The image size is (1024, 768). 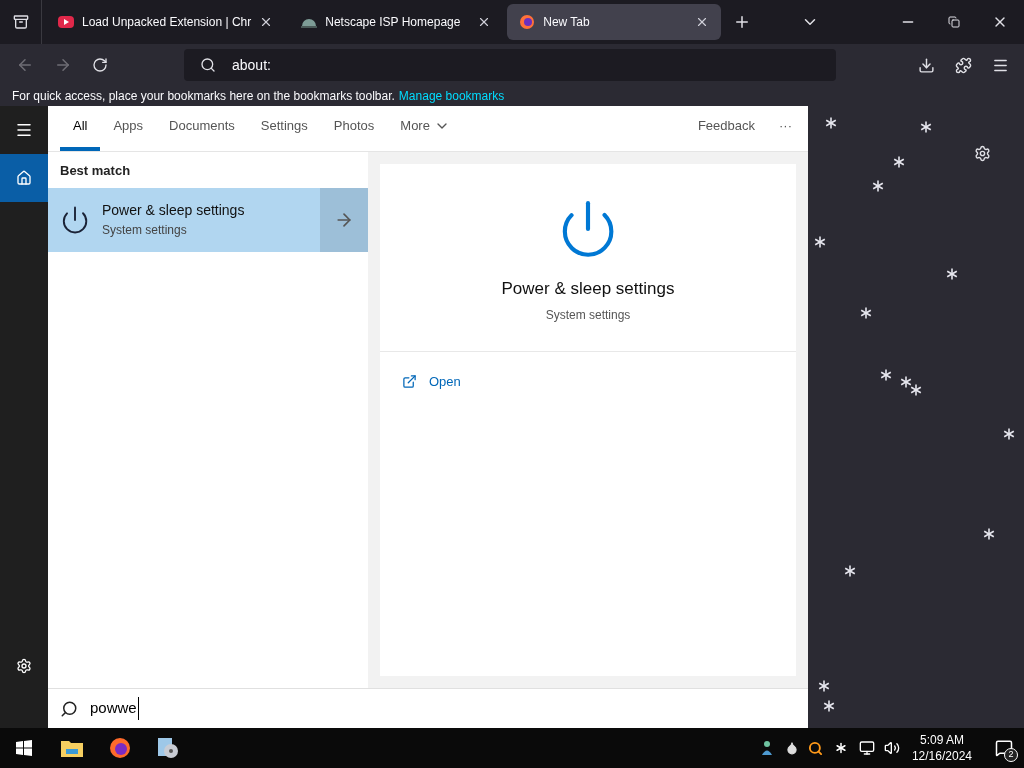 What do you see at coordinates (128, 128) in the screenshot?
I see `filter-tab: Apps` at bounding box center [128, 128].